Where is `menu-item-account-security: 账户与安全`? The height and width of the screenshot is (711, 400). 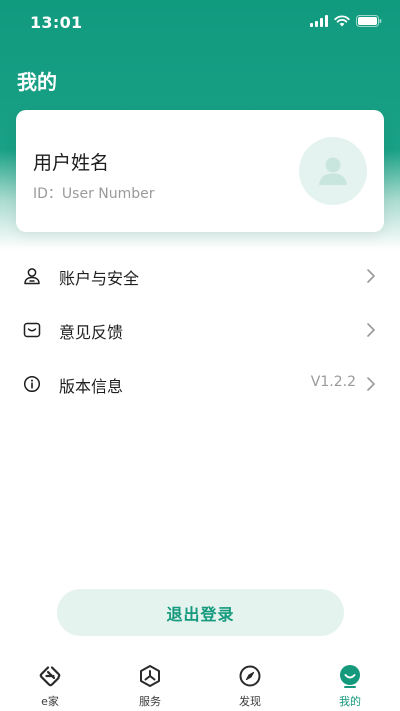 menu-item-account-security: 账户与安全 is located at coordinates (200, 276).